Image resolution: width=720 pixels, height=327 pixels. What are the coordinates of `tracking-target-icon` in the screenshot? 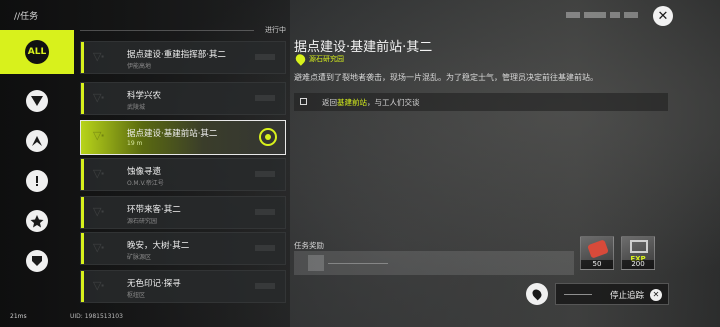 It's located at (268, 137).